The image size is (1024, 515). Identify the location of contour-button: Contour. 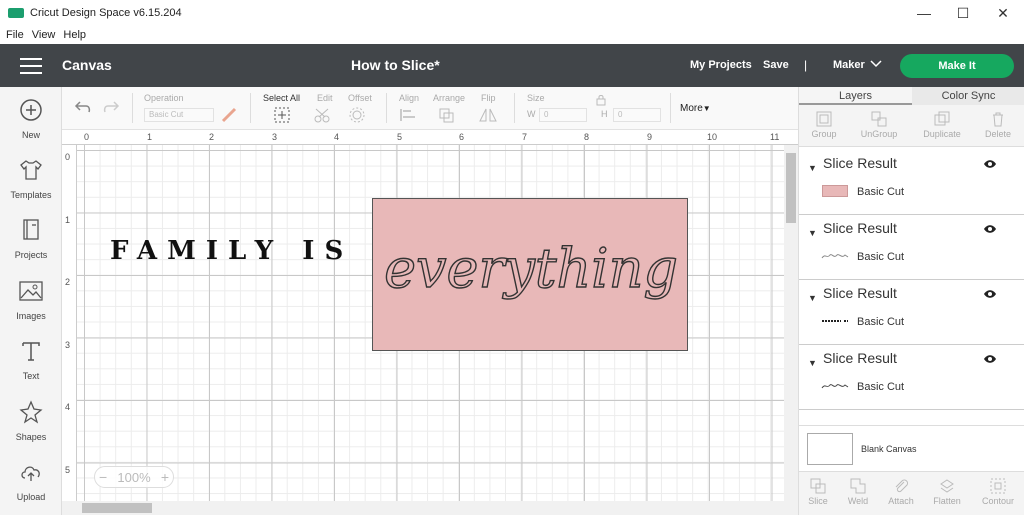
(998, 491).